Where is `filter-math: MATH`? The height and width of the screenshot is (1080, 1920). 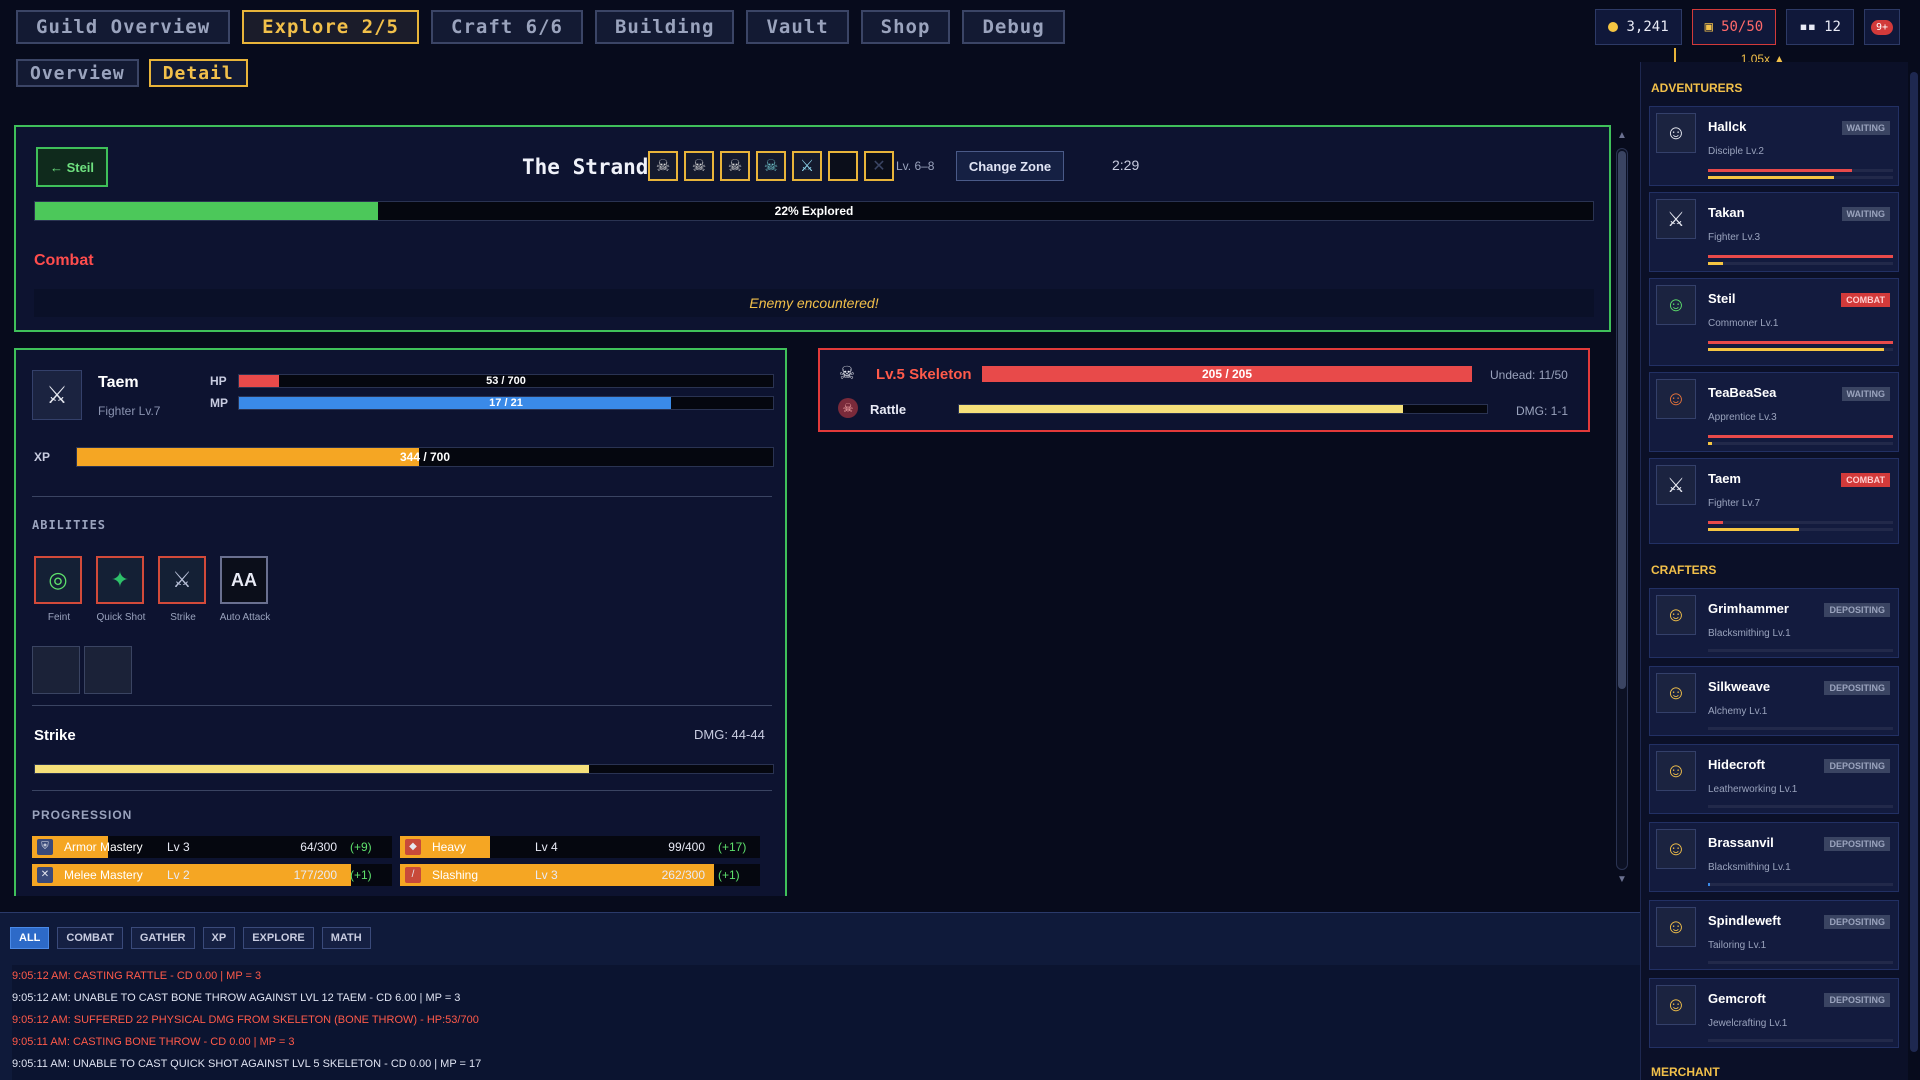 filter-math: MATH is located at coordinates (346, 938).